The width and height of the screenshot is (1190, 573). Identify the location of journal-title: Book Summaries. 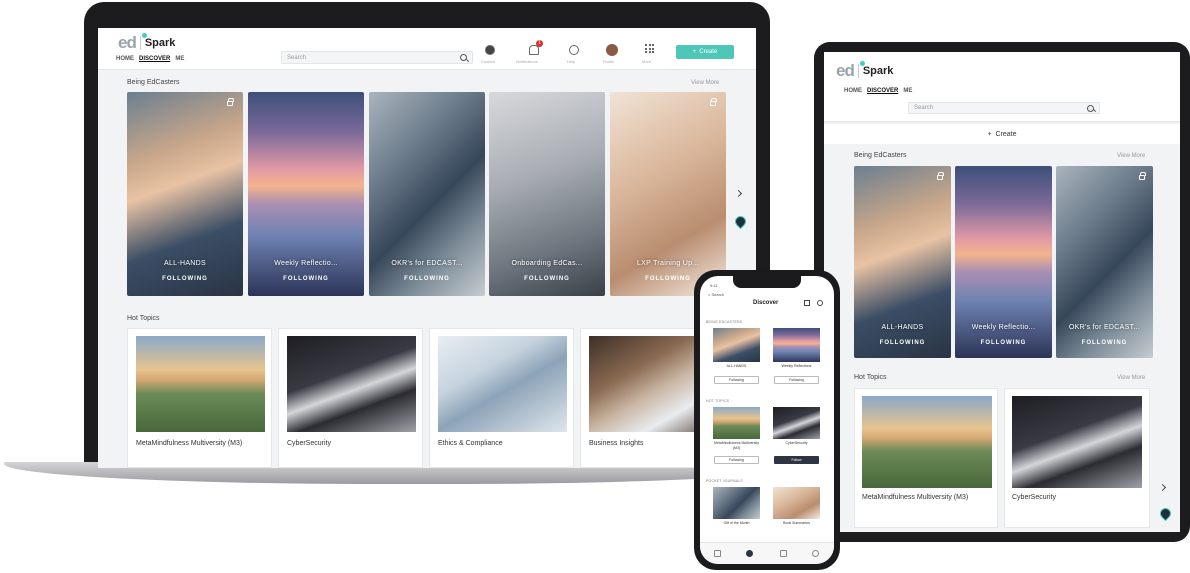
(796, 523).